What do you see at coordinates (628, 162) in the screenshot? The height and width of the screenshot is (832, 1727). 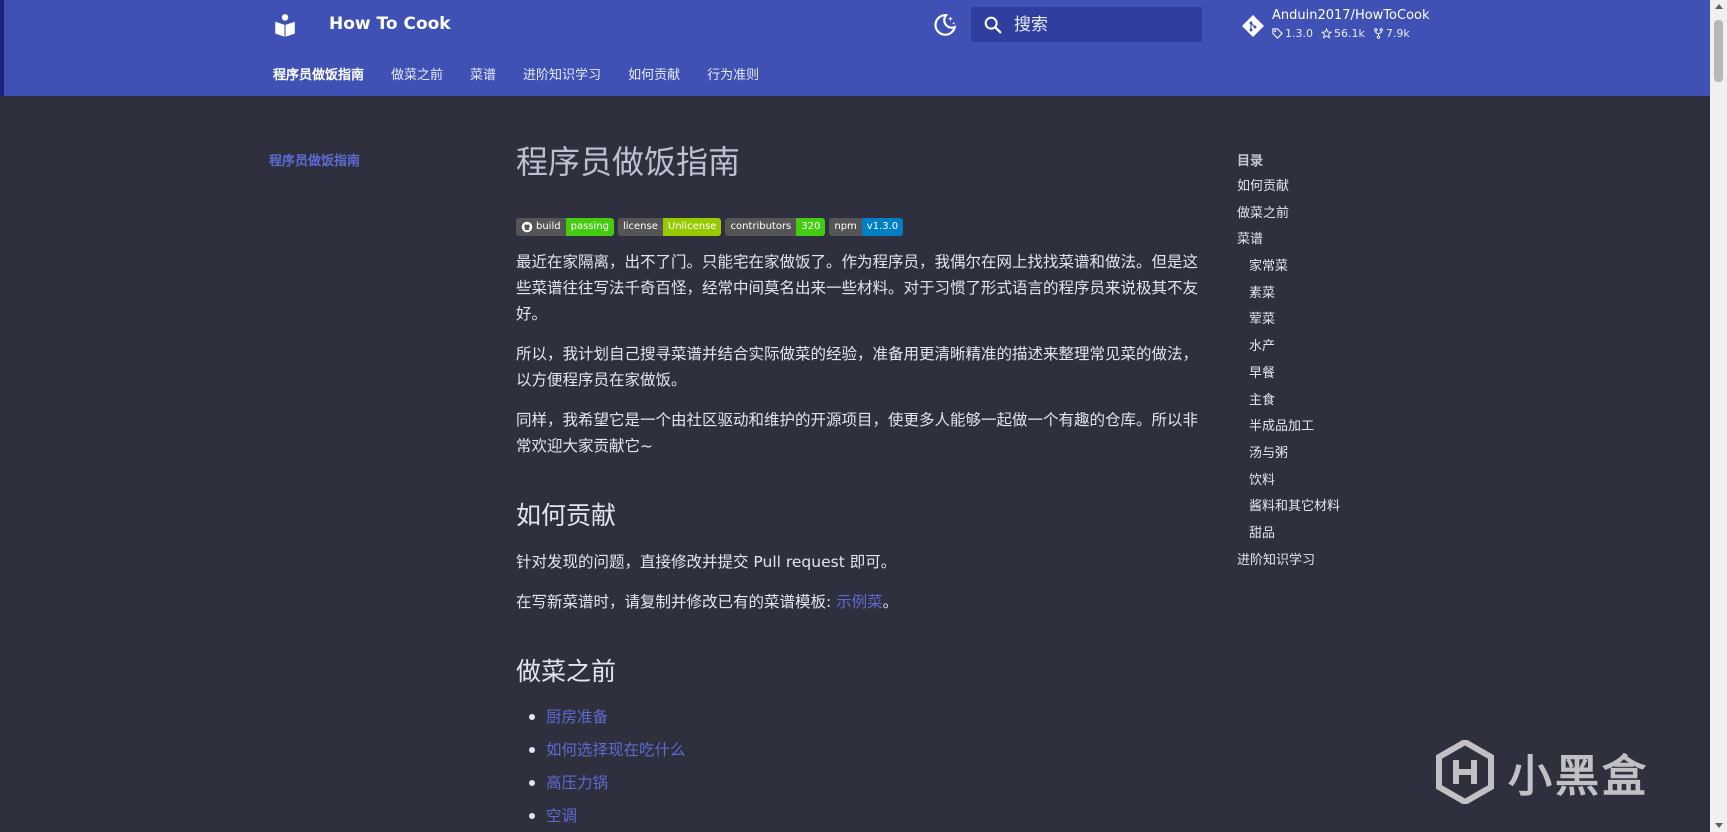 I see `page-title: 程序员做饭指南` at bounding box center [628, 162].